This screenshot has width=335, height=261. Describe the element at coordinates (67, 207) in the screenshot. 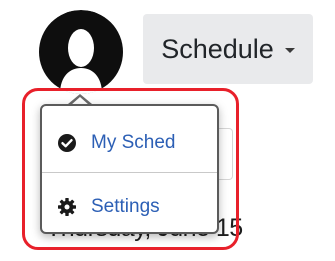

I see `gear-icon` at that location.